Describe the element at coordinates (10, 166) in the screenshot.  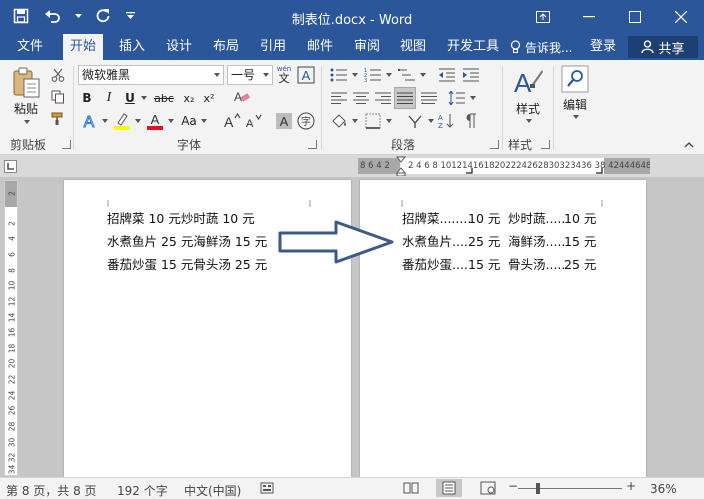
I see `tab-selector` at that location.